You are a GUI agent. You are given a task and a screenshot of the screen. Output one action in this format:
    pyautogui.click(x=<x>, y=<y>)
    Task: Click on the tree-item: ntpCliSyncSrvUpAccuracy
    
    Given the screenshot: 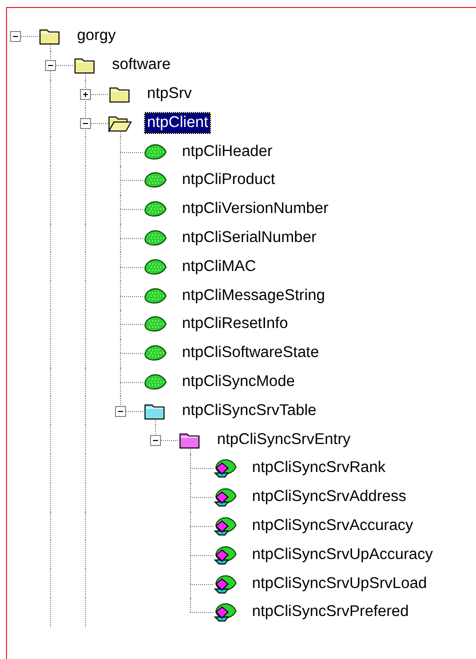 What is the action you would take?
    pyautogui.click(x=342, y=555)
    